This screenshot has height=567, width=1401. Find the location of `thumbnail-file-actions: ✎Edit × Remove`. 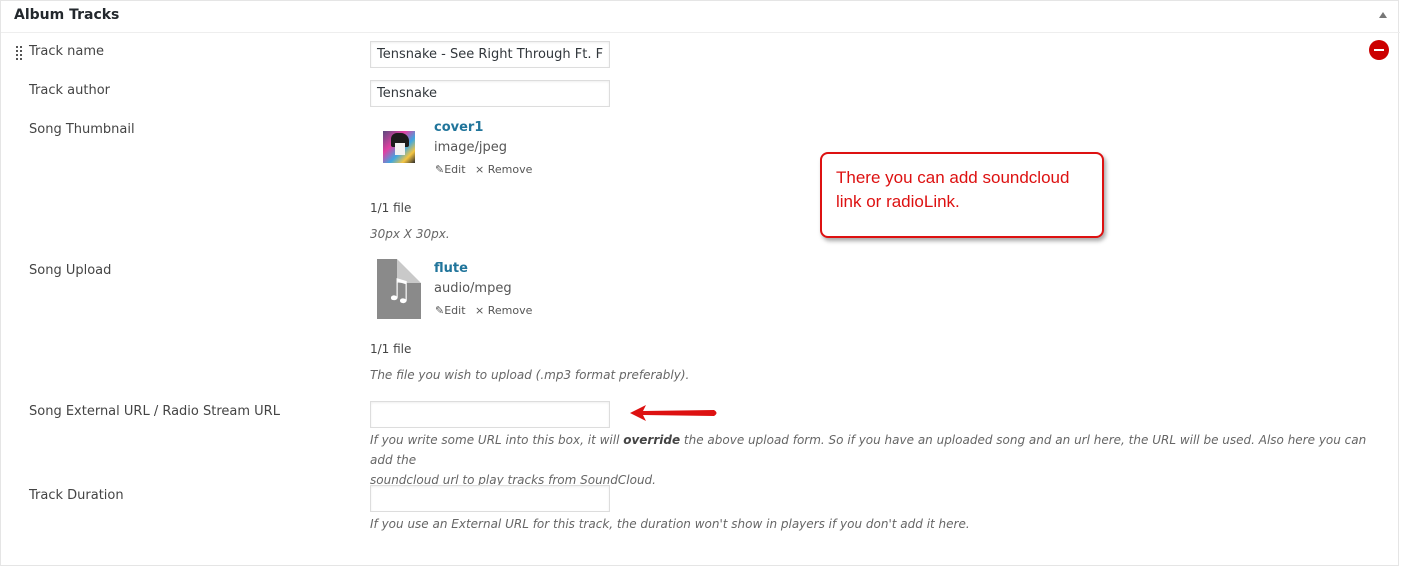

thumbnail-file-actions: ✎Edit × Remove is located at coordinates (486, 169).